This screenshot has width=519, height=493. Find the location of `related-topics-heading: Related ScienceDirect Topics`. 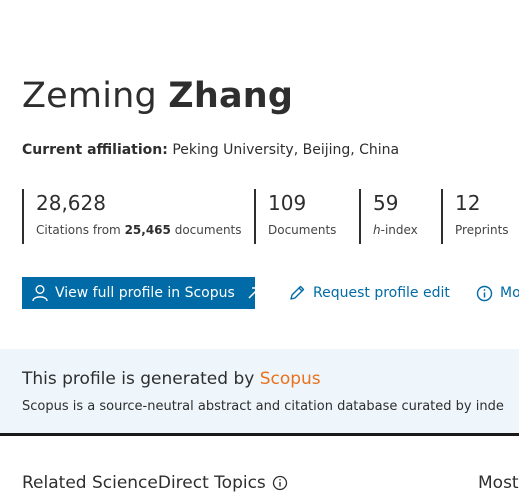

related-topics-heading: Related ScienceDirect Topics is located at coordinates (155, 483).